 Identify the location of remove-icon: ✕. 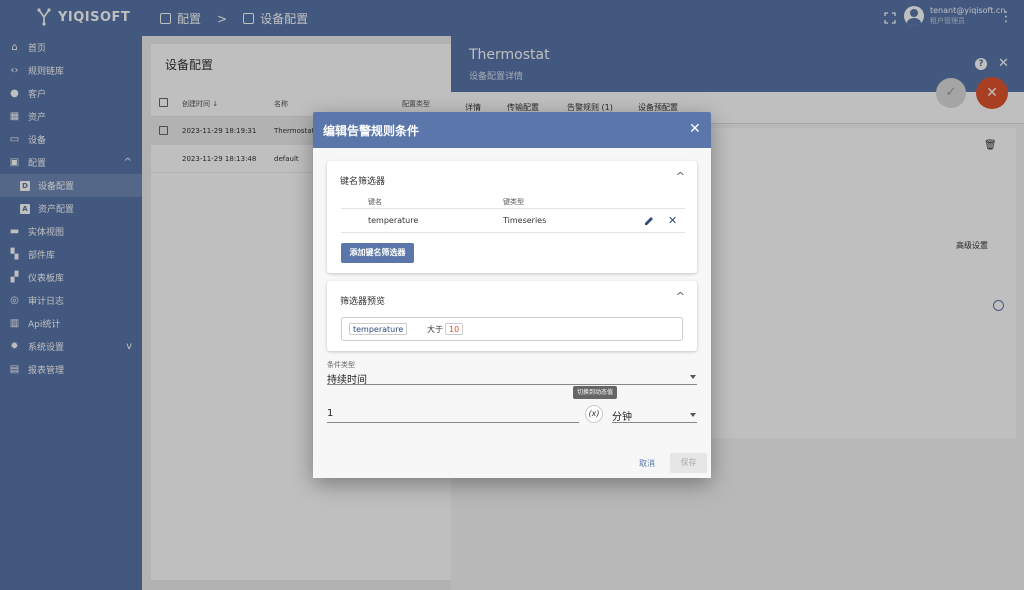
(672, 220).